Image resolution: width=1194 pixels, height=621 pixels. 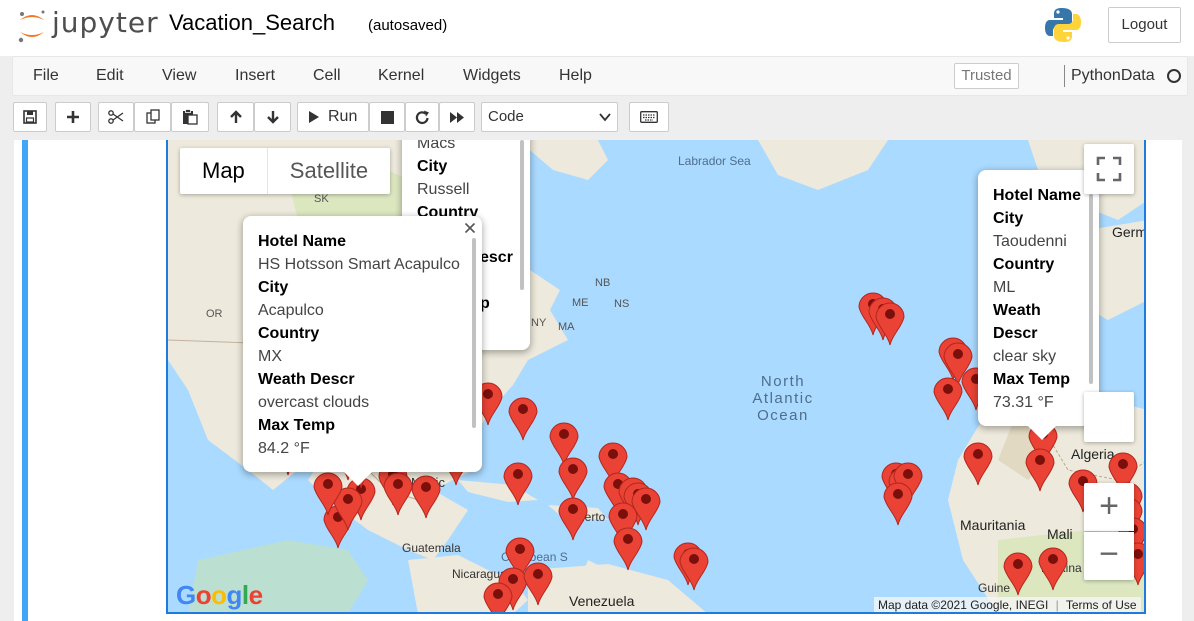 I want to click on acapulco-country-value: MX, so click(x=270, y=356).